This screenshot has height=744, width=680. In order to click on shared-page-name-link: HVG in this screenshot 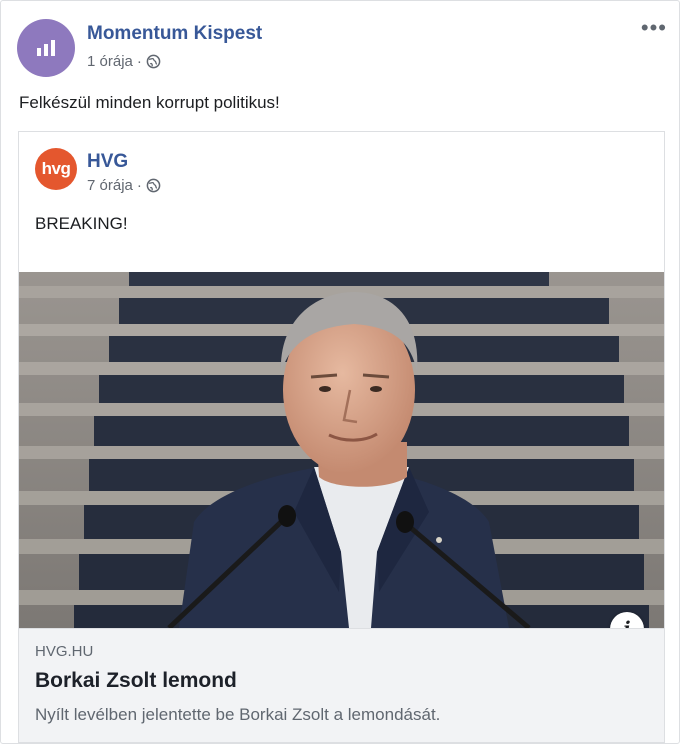, I will do `click(107, 162)`.